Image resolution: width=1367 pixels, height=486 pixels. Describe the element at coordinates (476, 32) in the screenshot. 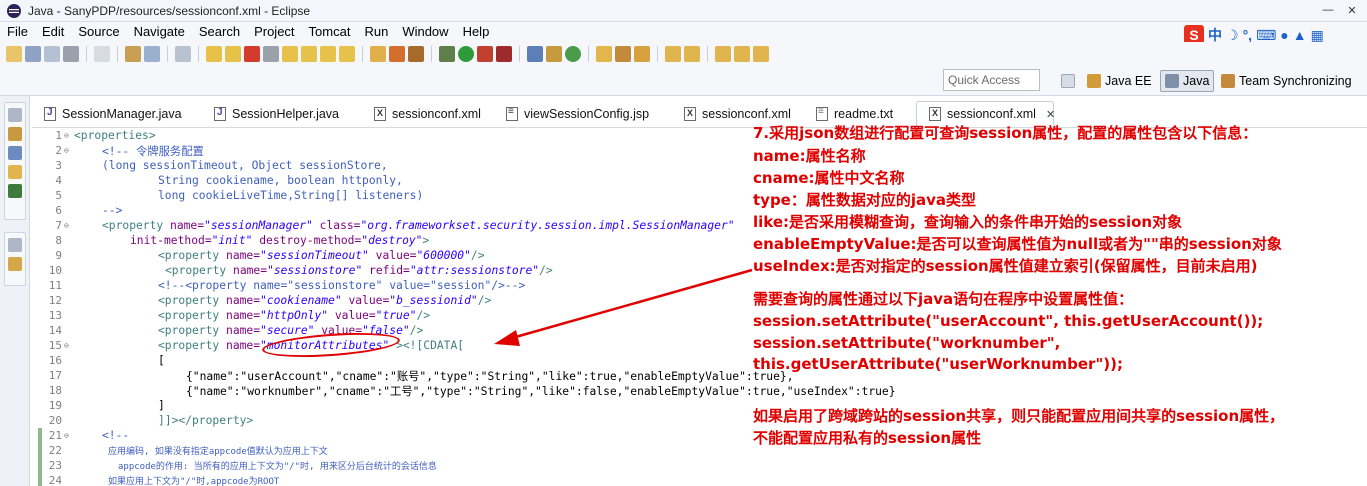

I see `menu-help: Help` at that location.